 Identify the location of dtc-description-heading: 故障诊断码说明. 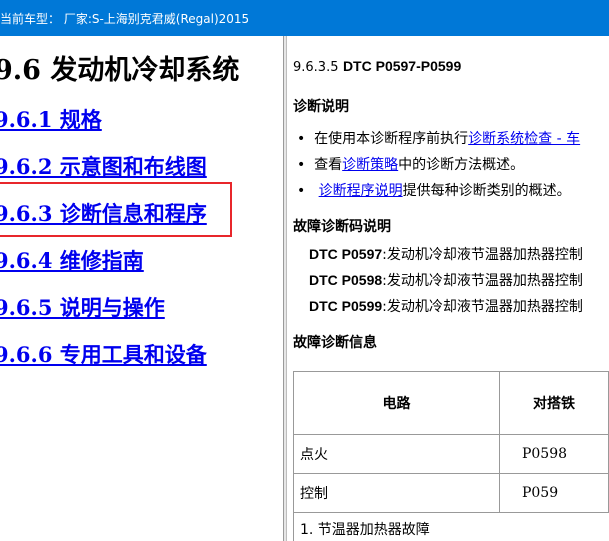
(342, 227).